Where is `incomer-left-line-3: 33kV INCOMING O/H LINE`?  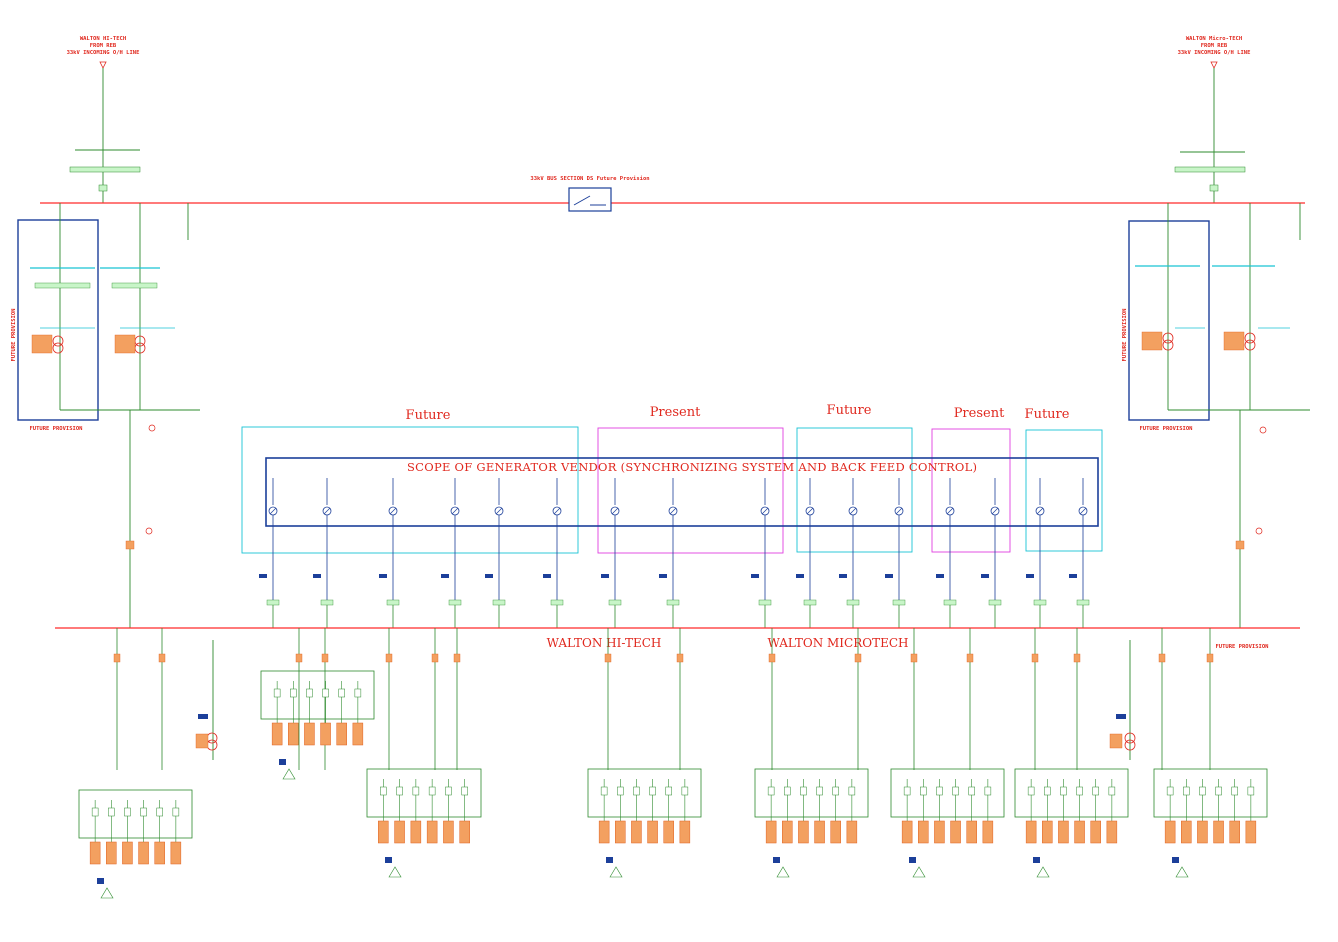
incomer-left-line-3: 33kV INCOMING O/H LINE is located at coordinates (103, 53).